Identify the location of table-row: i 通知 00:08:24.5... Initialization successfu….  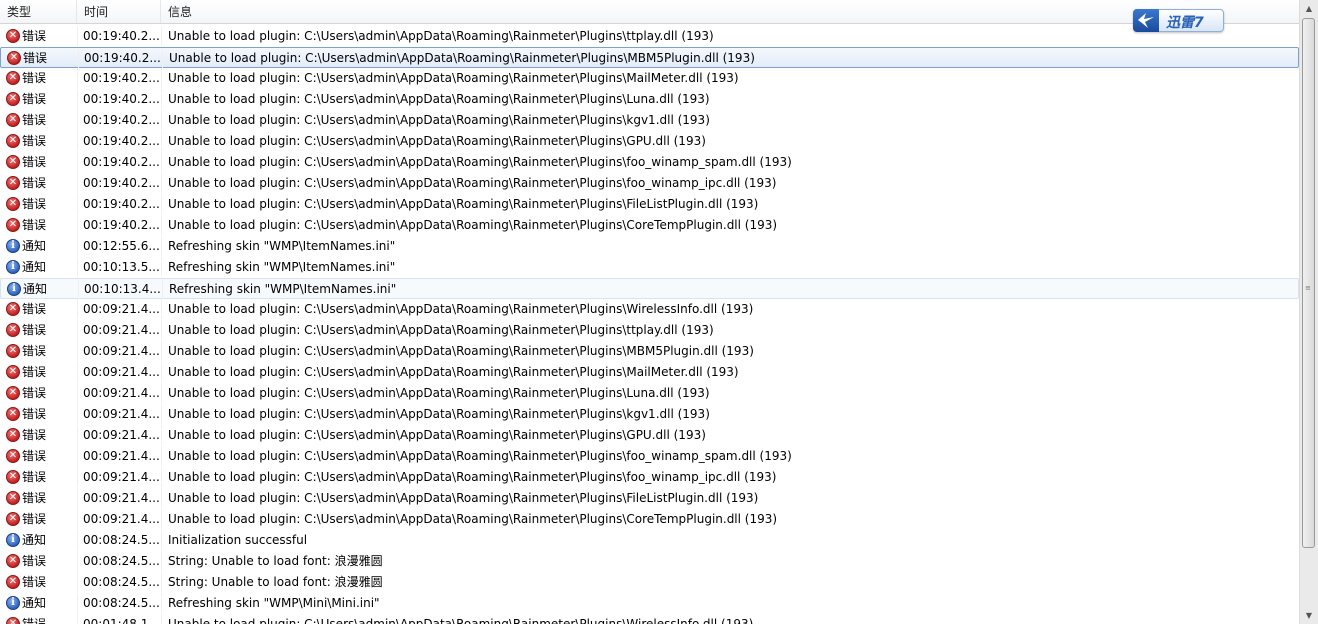
(649, 540).